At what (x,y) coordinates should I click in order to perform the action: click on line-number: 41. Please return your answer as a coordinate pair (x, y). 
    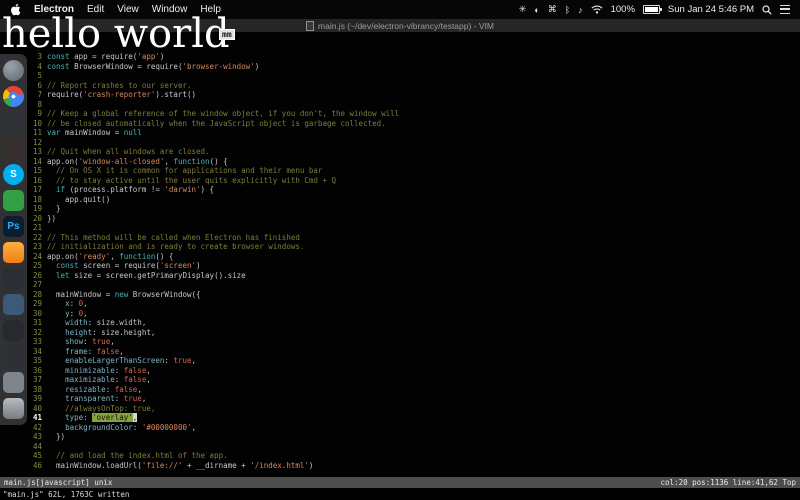
    Looking at the image, I should click on (37, 417).